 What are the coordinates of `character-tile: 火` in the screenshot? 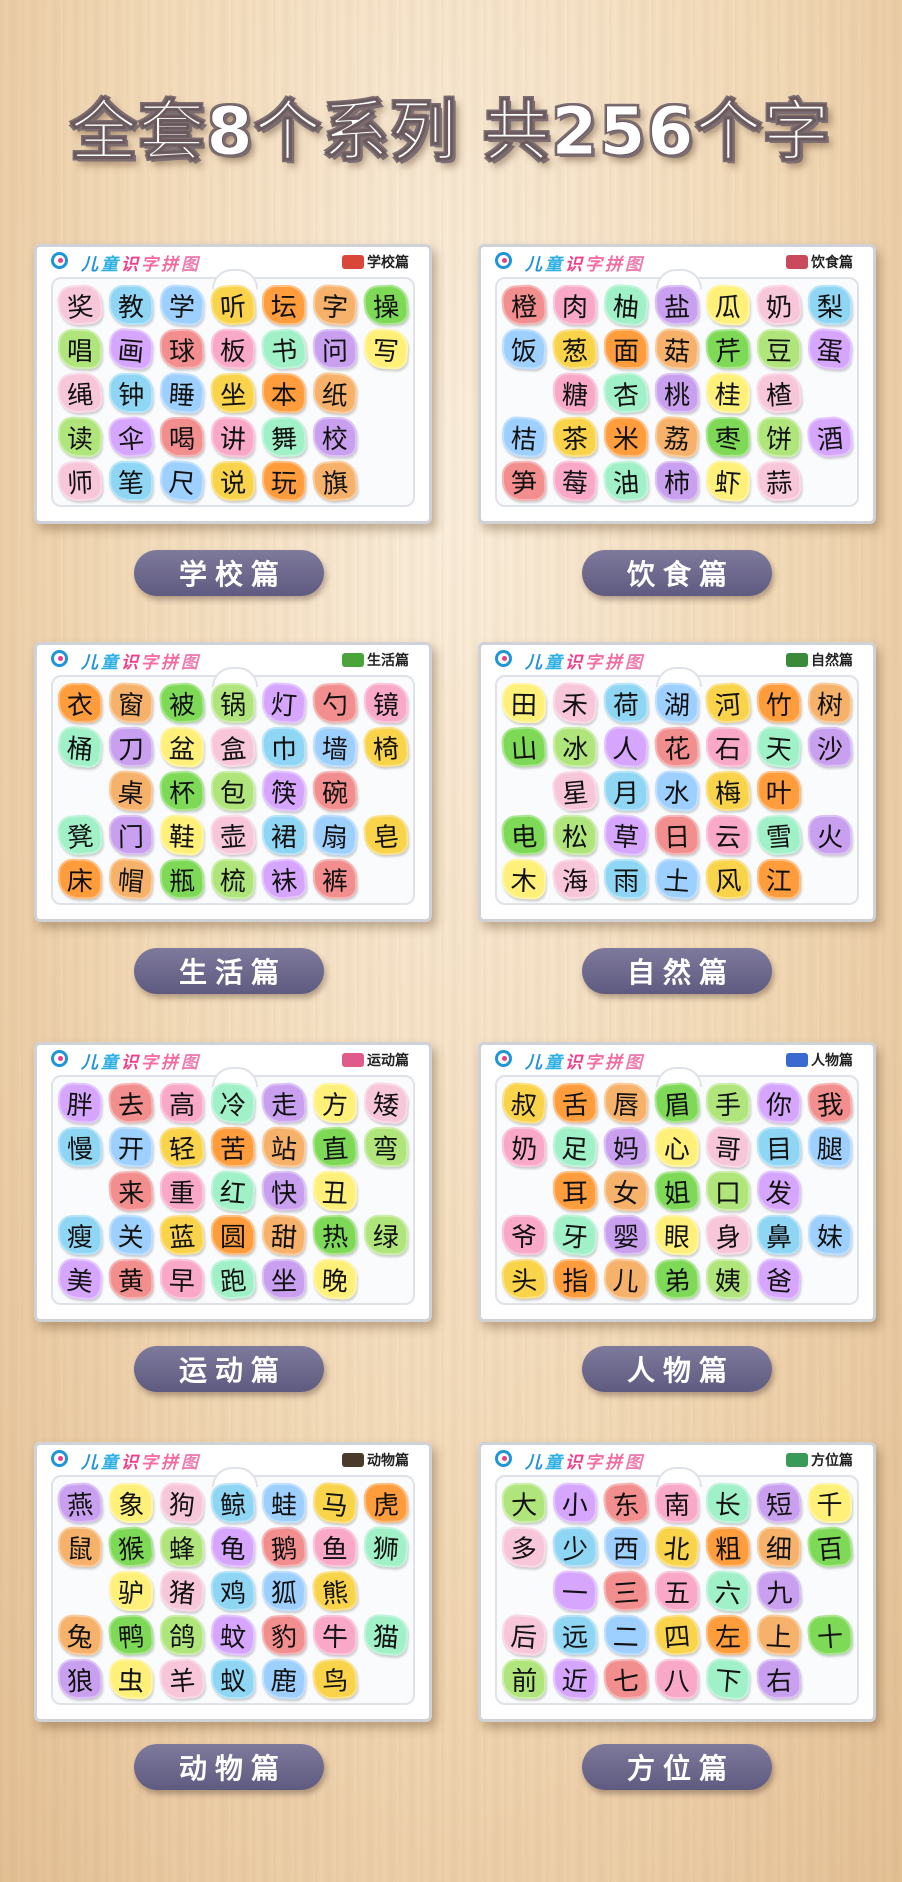 It's located at (829, 835).